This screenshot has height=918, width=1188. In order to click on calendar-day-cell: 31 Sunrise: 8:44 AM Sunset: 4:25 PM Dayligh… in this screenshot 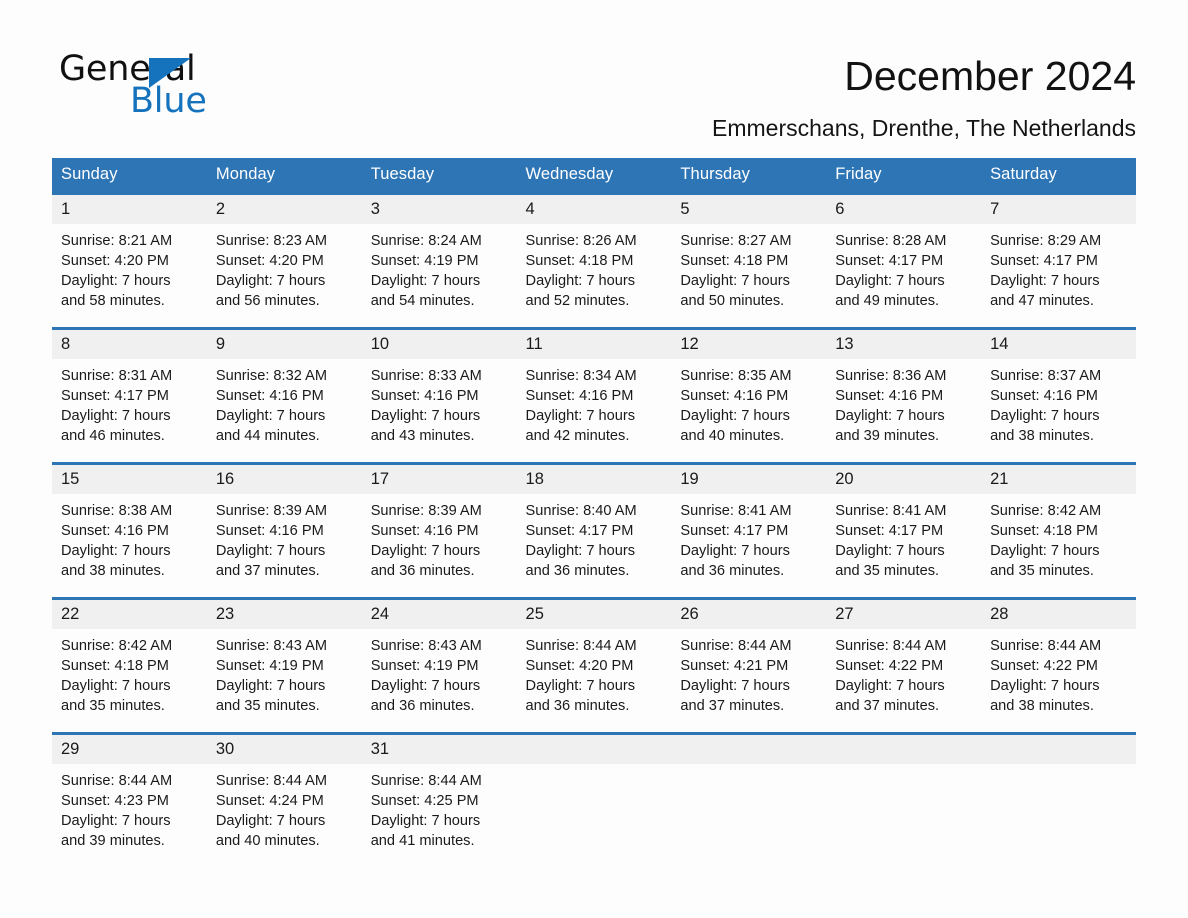, I will do `click(439, 799)`.